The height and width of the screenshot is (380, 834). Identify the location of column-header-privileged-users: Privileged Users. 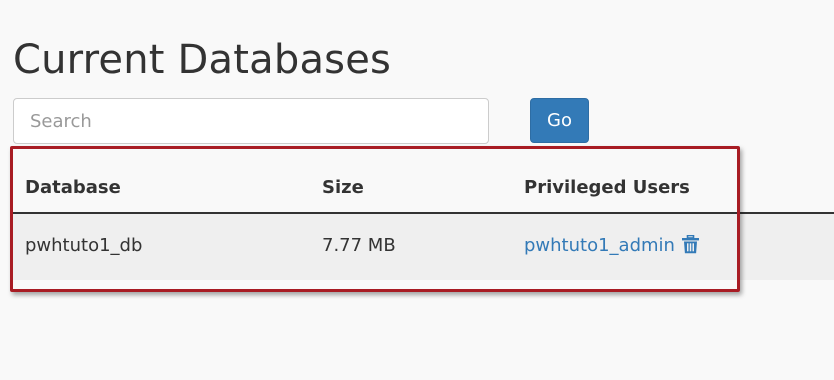
(607, 187).